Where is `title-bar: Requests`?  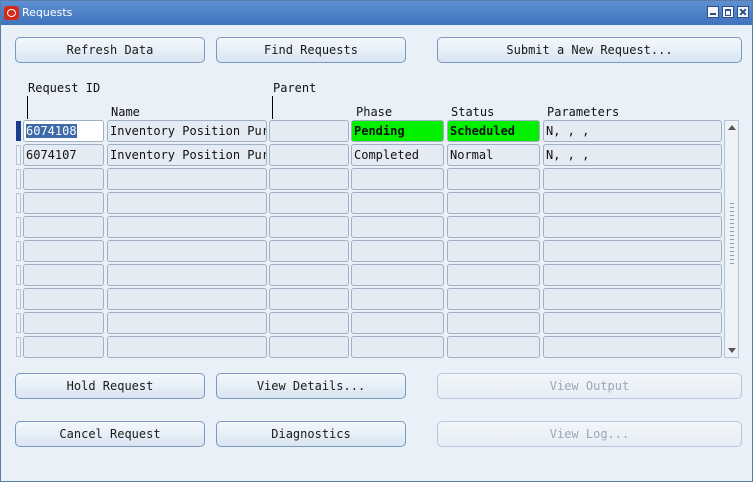 title-bar: Requests is located at coordinates (376, 13).